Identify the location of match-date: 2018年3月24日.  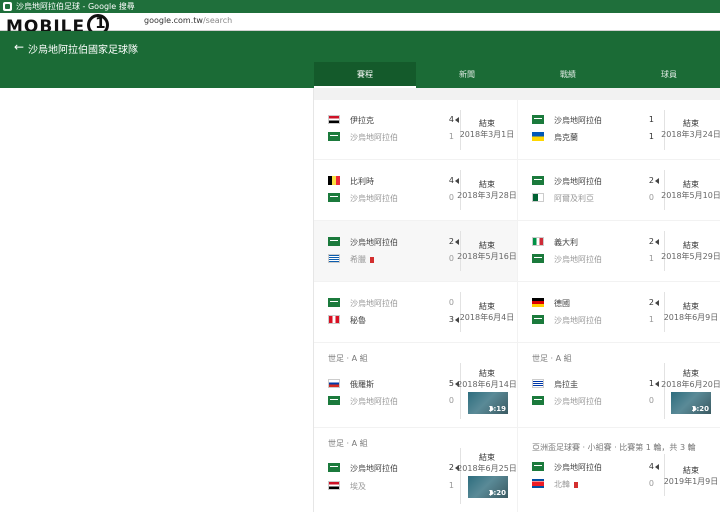
(690, 134).